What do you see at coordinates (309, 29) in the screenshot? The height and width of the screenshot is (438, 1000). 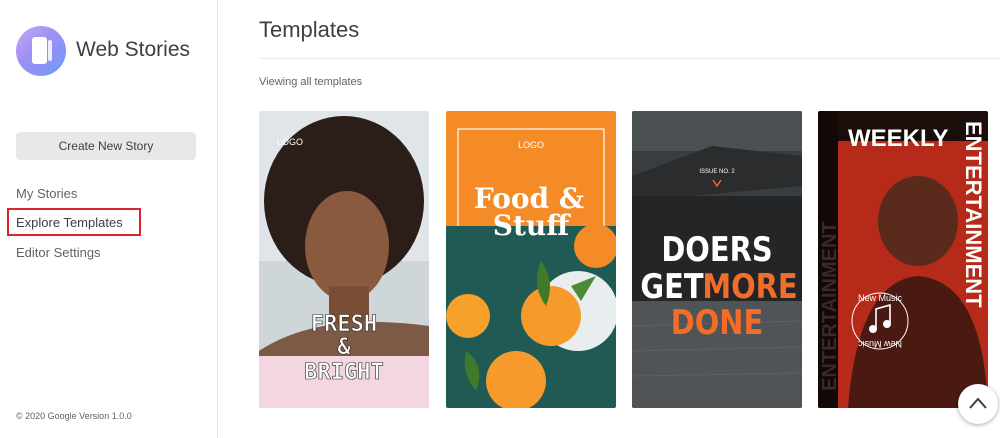 I see `page-title: Templates` at bounding box center [309, 29].